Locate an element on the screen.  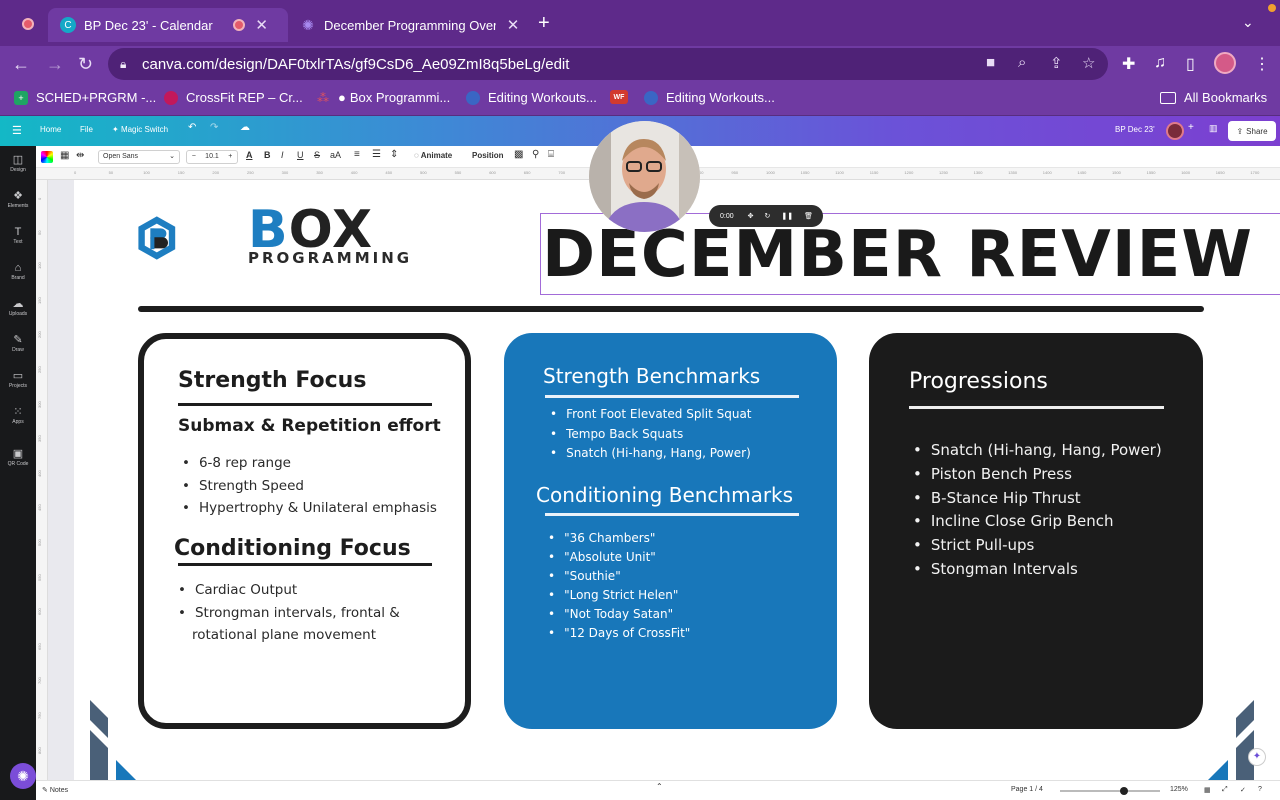
list-item: Tempo Back Squats is located at coordinates (651, 435).